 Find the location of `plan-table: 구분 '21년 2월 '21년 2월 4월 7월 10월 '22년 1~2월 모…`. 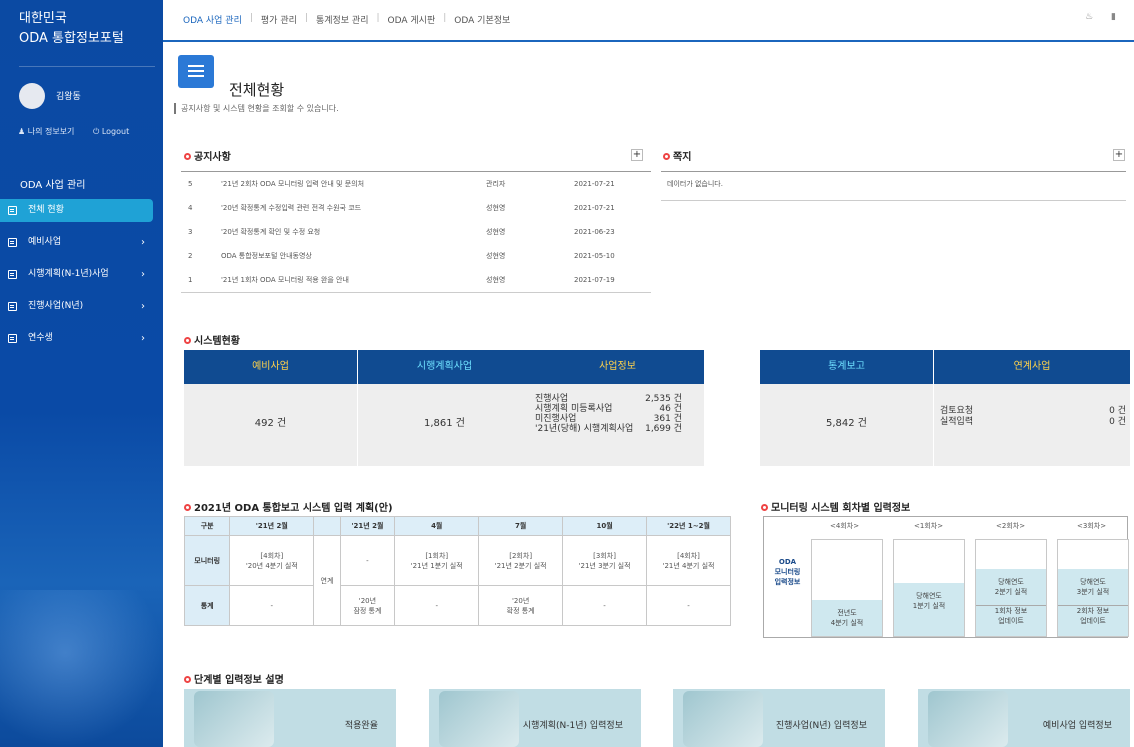

plan-table: 구분 '21년 2월 '21년 2월 4월 7월 10월 '22년 1~2월 모… is located at coordinates (457, 571).